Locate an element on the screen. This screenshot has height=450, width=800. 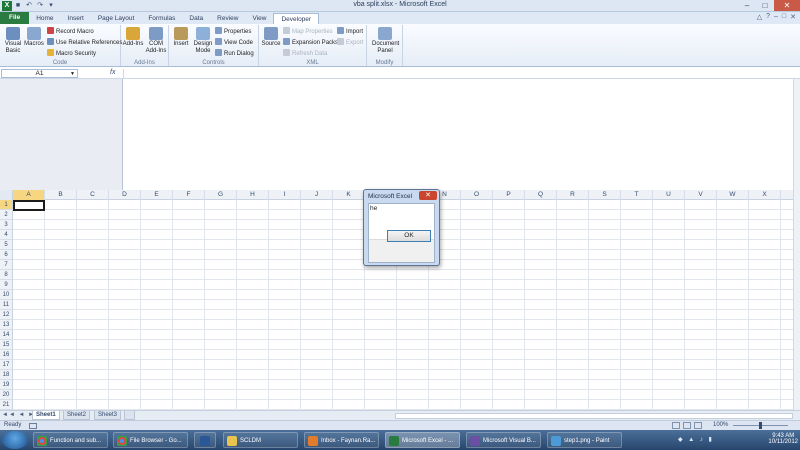
tab-view: View is located at coordinates (259, 18).